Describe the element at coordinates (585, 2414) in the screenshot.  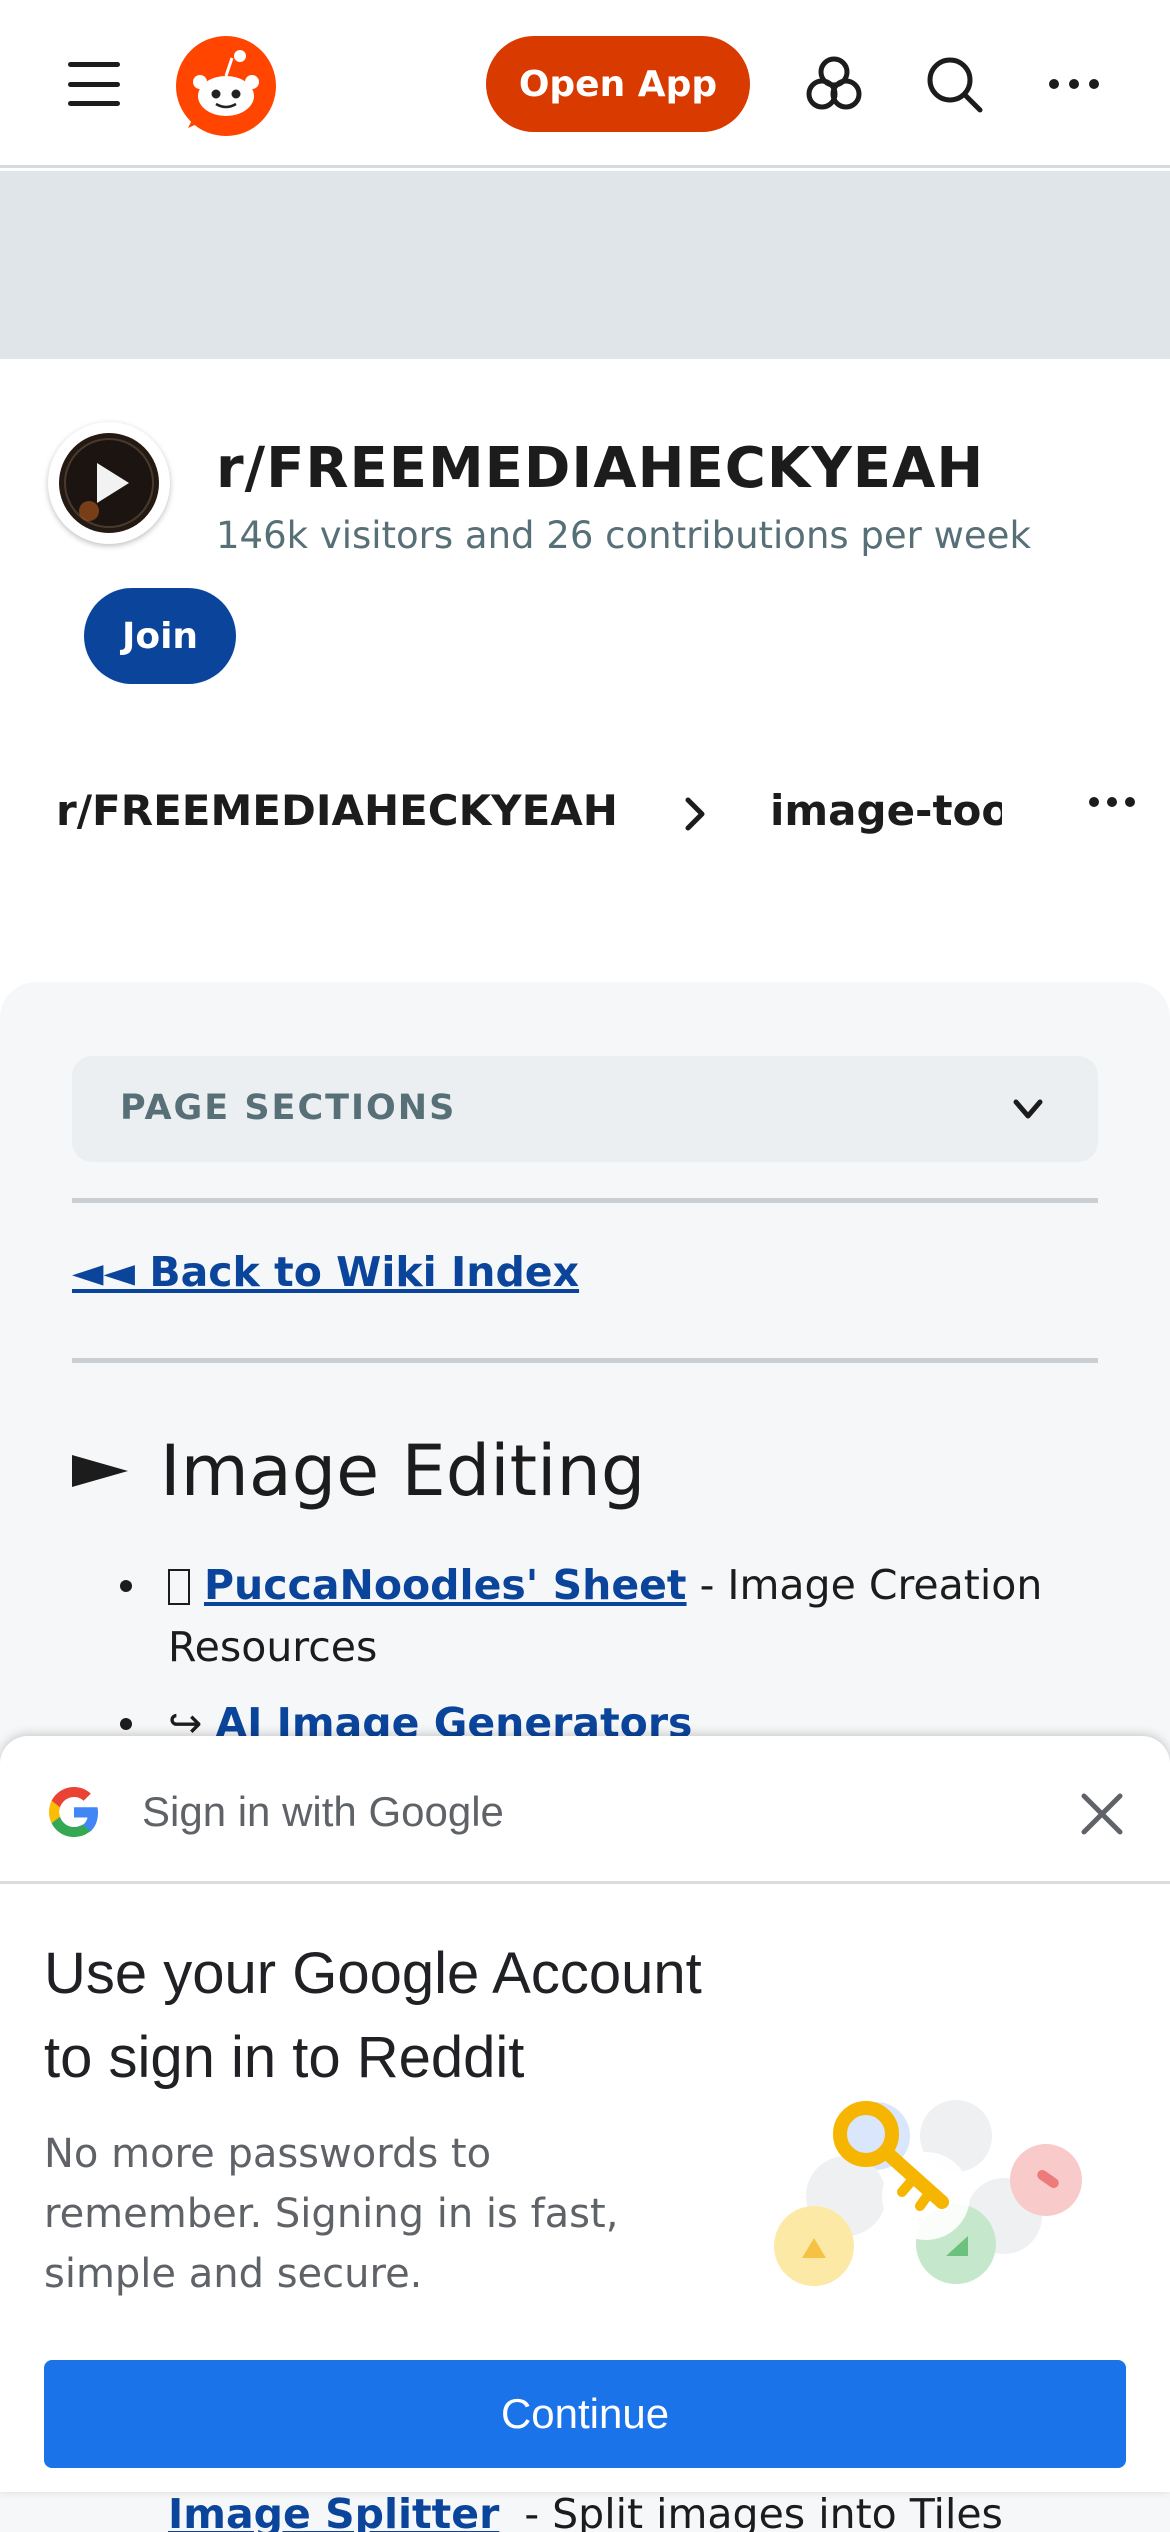
I see `continue-button: Continue` at that location.